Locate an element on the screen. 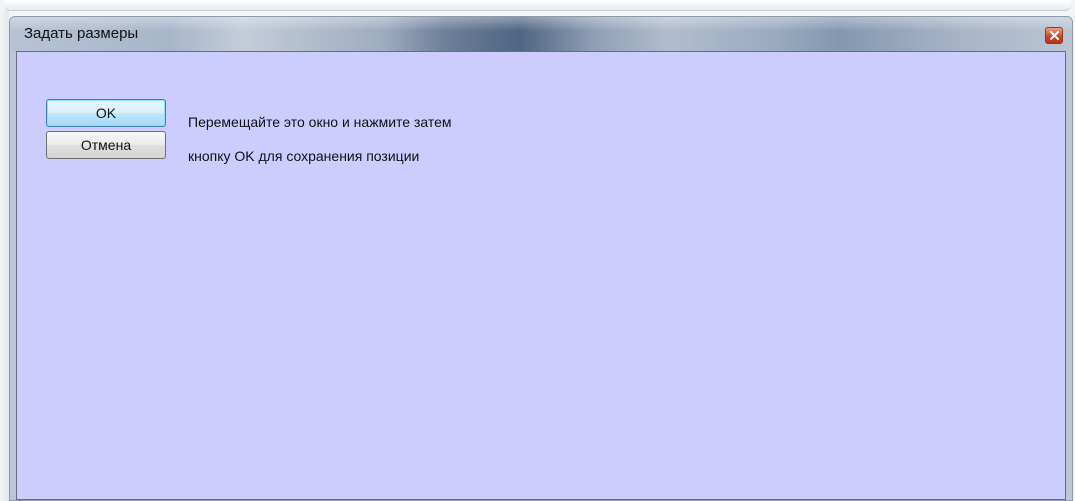  instruction-line-1: Перемещайте это окно и нажмите затем is located at coordinates (320, 122).